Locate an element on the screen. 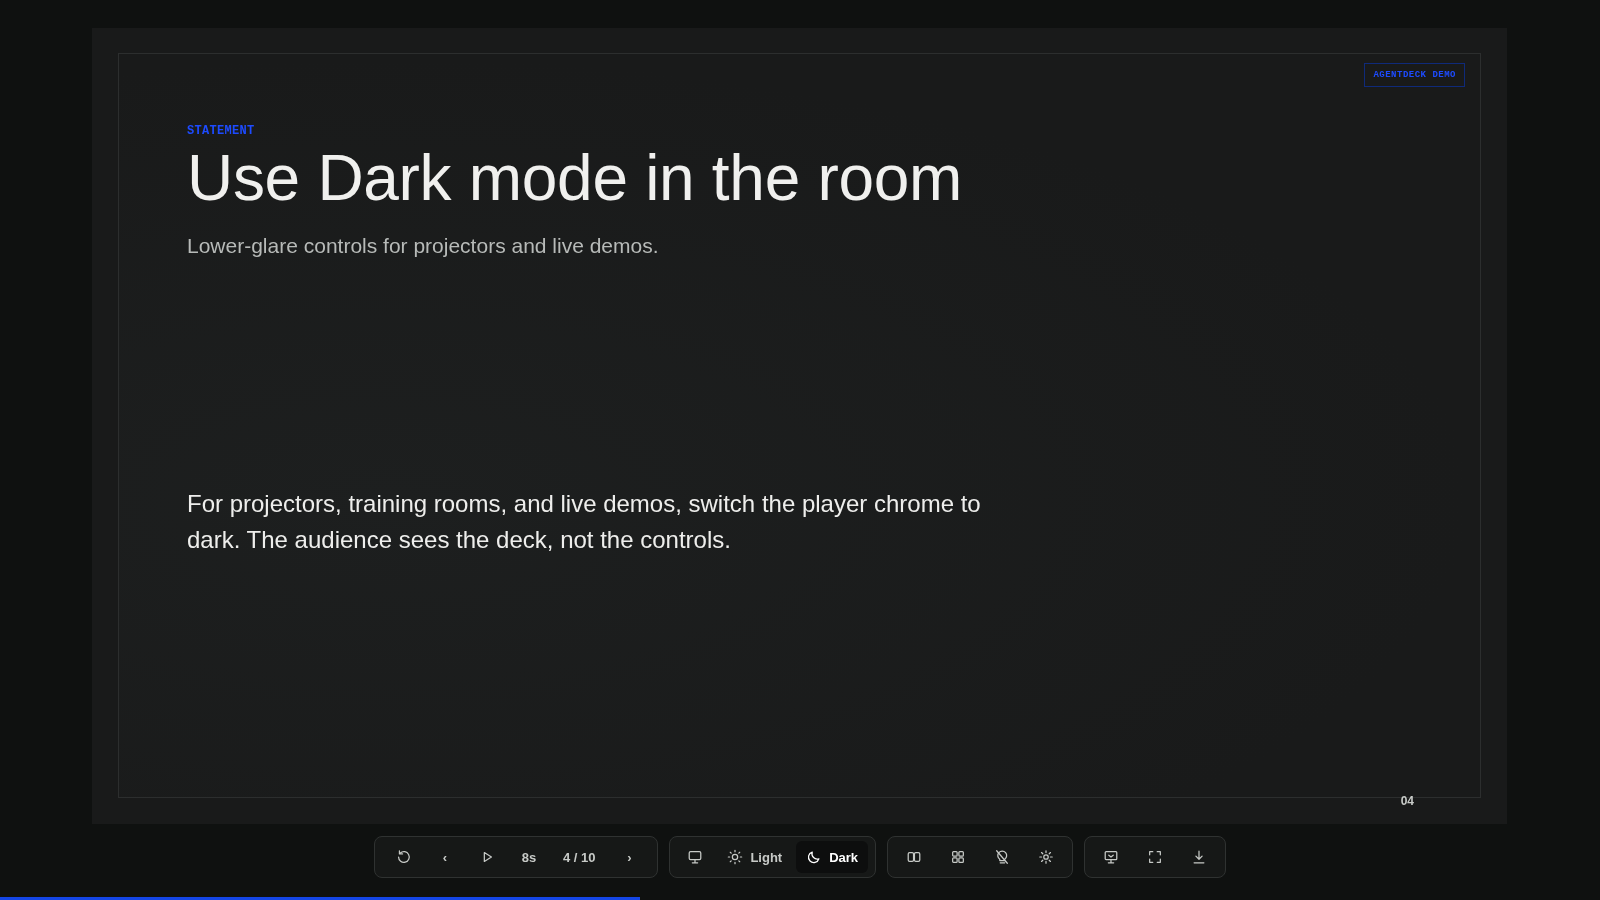 Image resolution: width=1600 pixels, height=900 pixels. presentation-icon is located at coordinates (1111, 857).